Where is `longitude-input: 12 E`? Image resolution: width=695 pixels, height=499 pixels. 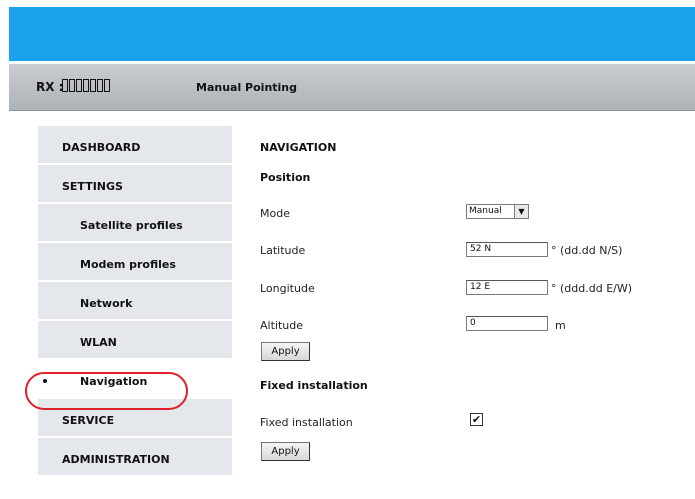 longitude-input: 12 E is located at coordinates (507, 287).